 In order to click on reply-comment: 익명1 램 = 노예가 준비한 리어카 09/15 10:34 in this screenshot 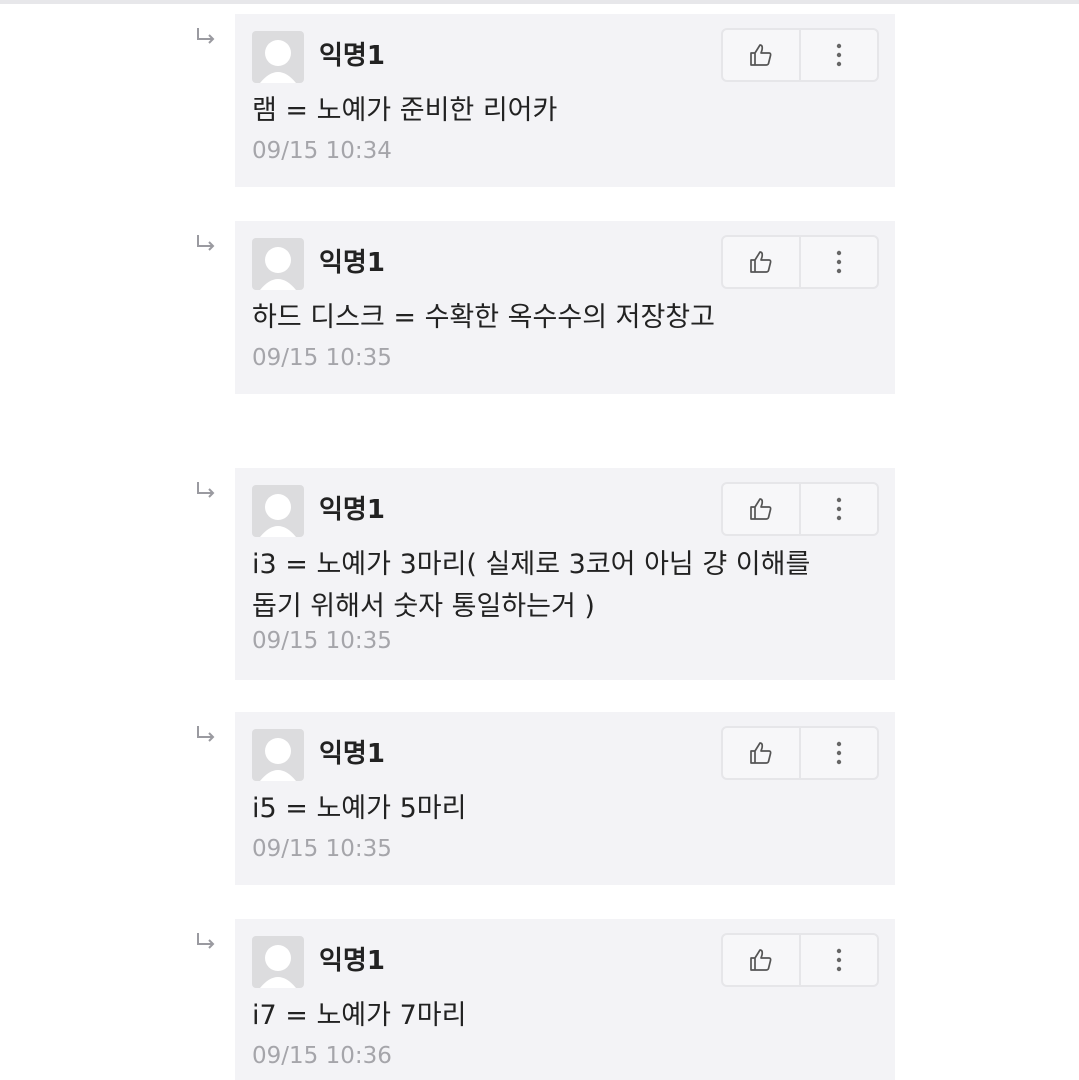, I will do `click(546, 100)`.